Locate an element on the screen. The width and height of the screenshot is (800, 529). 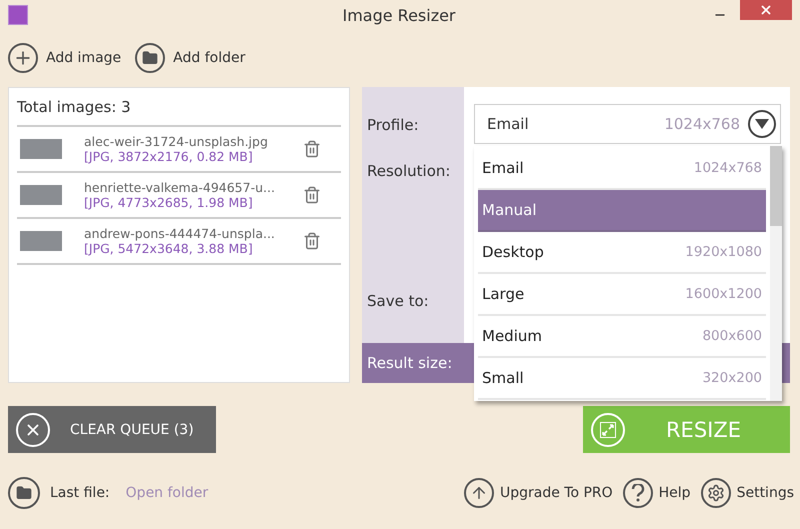
file-info: [JPG, 4773x2685, 1.98 MB] is located at coordinates (169, 202).